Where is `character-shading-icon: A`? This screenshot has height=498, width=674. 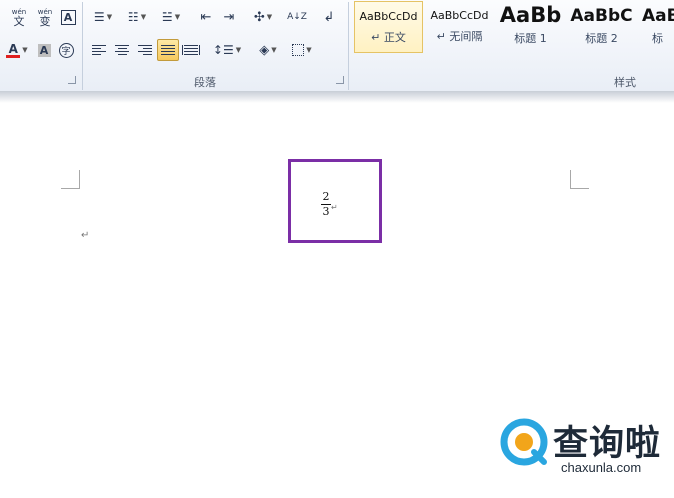
character-shading-icon: A is located at coordinates (44, 50).